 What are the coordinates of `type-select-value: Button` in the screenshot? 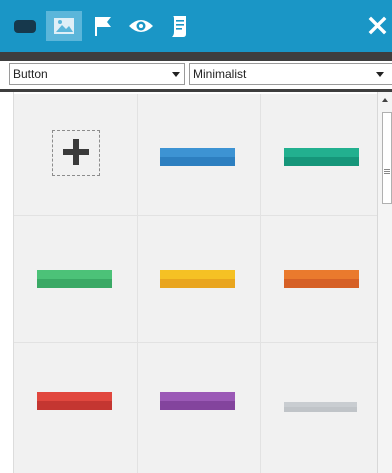 It's located at (30, 74).